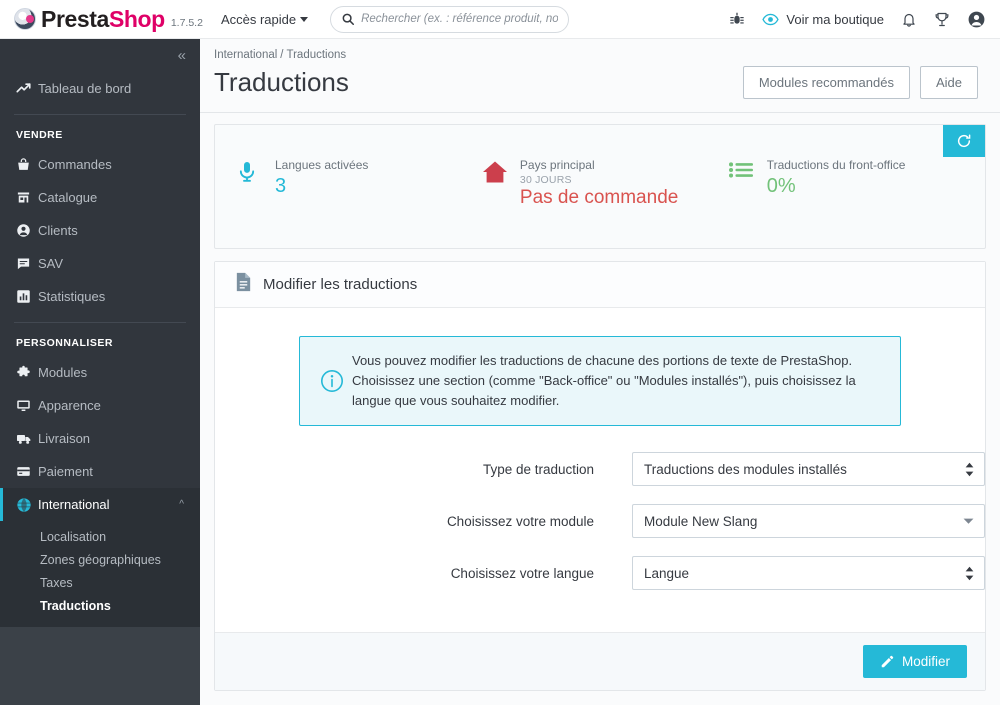 The height and width of the screenshot is (705, 1000). Describe the element at coordinates (460, 19) in the screenshot. I see `search-input` at that location.